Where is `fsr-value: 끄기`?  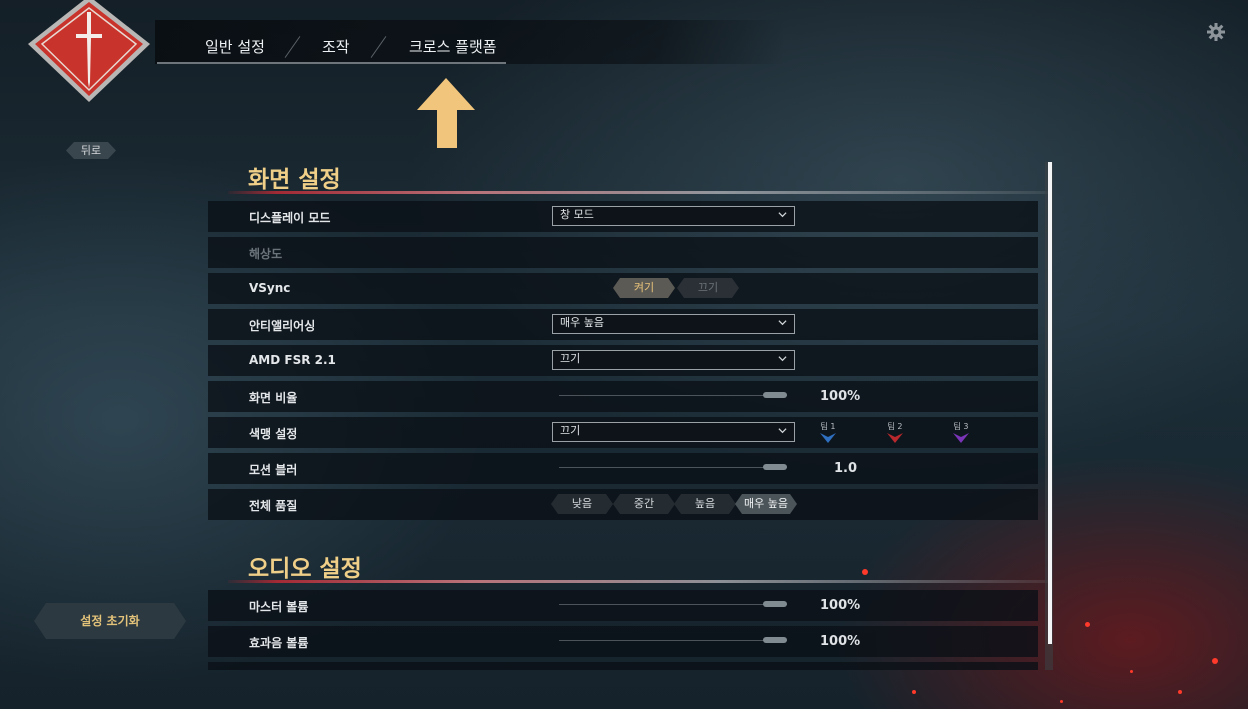
fsr-value: 끄기 is located at coordinates (570, 358).